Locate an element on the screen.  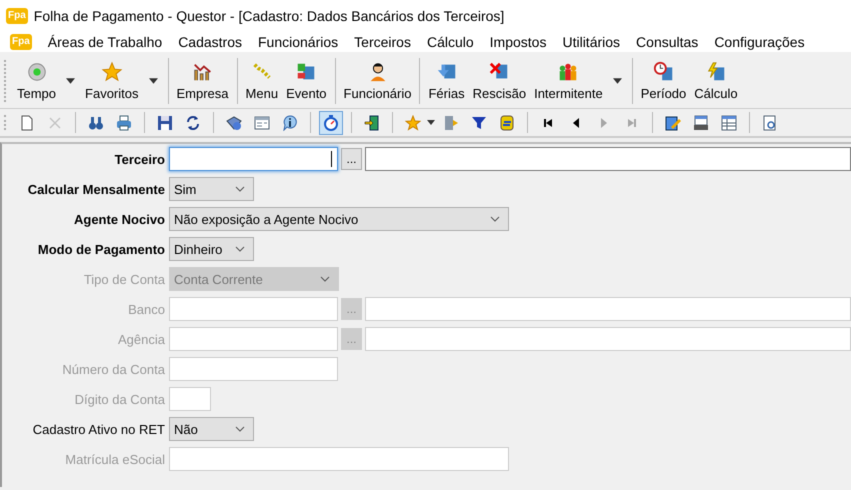
dropdown: Não is located at coordinates (211, 429).